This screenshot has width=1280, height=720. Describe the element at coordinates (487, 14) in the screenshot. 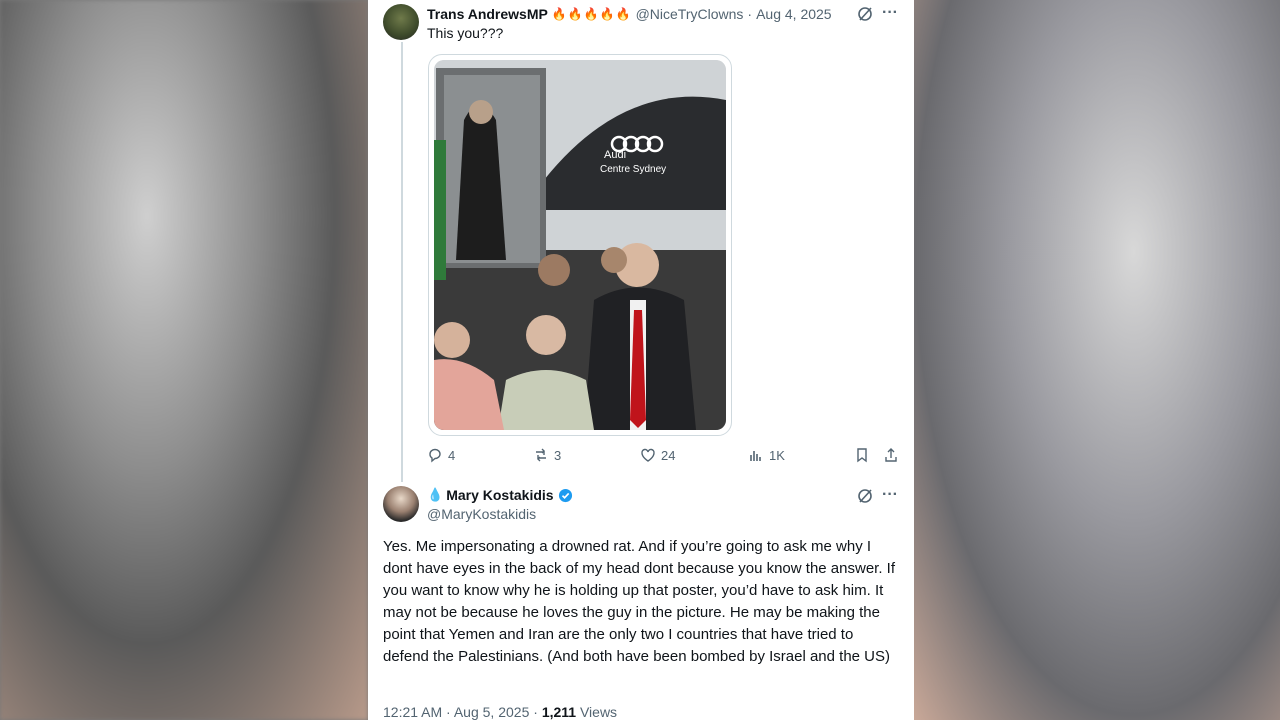

I see `display-name: Trans AndrewsMP` at that location.